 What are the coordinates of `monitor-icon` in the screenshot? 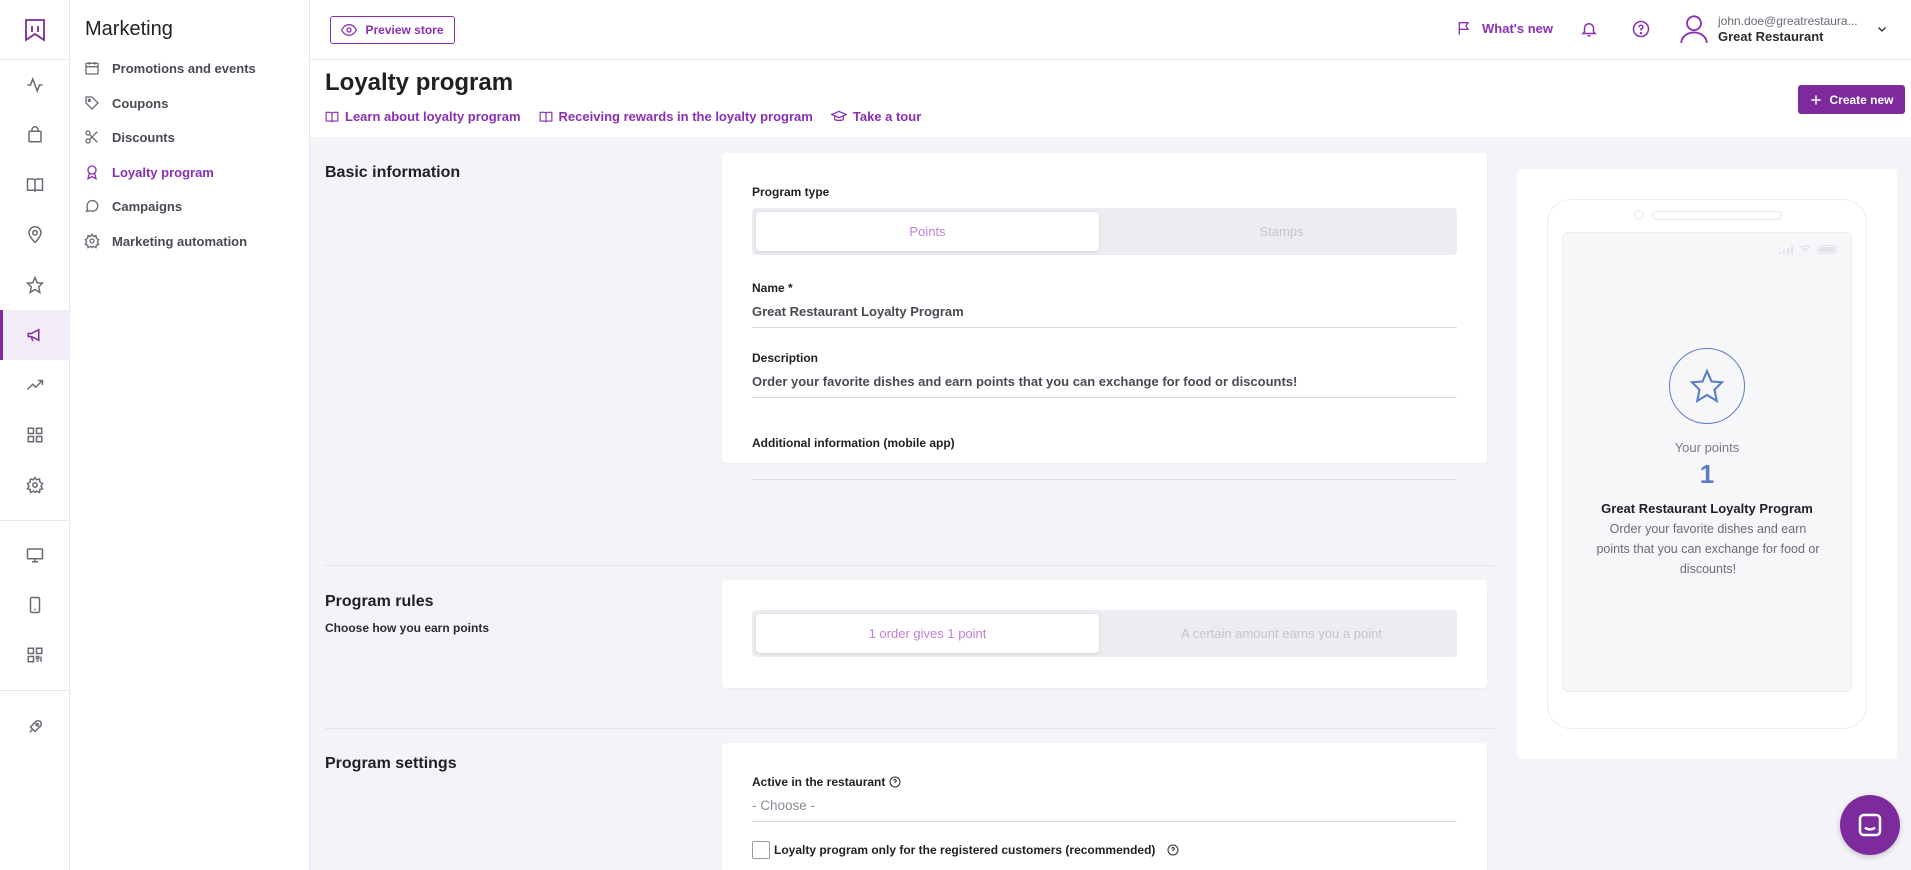 It's located at (35, 555).